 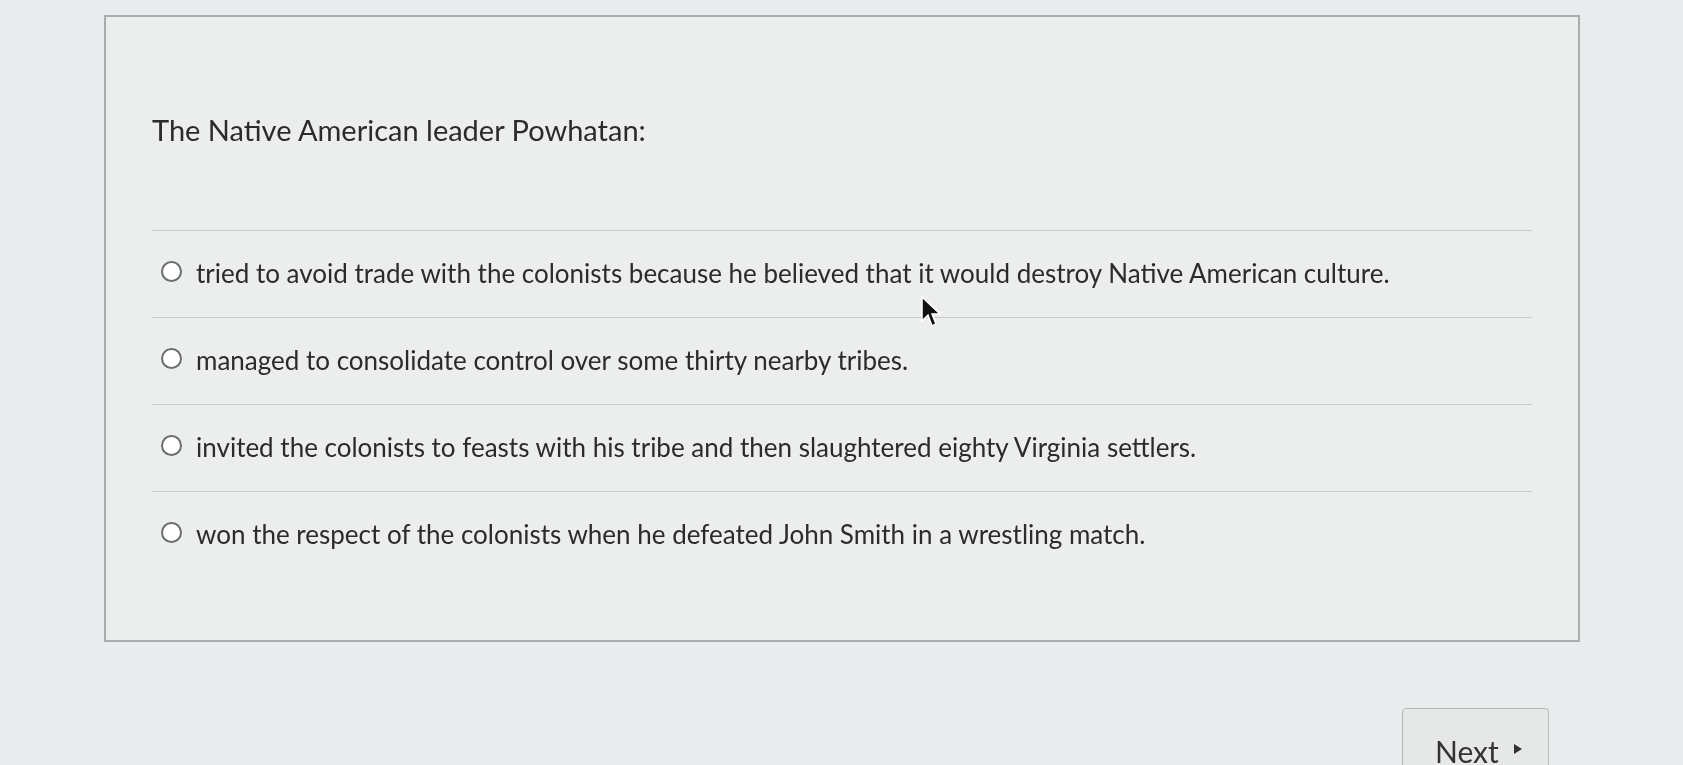 What do you see at coordinates (696, 447) in the screenshot?
I see `option-text: invited the colonists to feasts with his tribe and then slaughtered eighty Virginia settlers.` at bounding box center [696, 447].